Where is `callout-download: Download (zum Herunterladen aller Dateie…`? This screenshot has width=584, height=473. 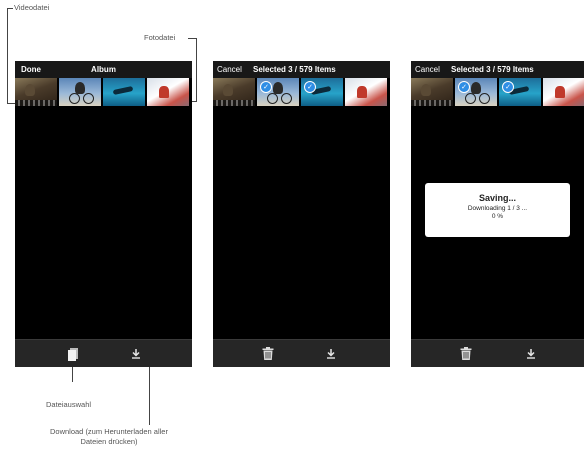
callout-download: Download (zum Herunterladen aller Dateie… is located at coordinates (109, 437).